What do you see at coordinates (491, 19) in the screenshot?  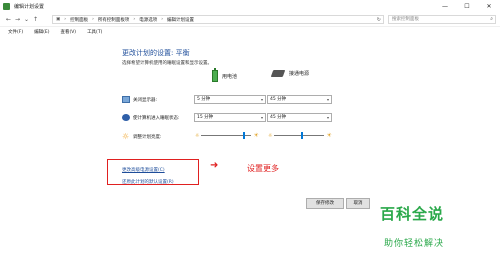 I see `search-icon: ⌕` at bounding box center [491, 19].